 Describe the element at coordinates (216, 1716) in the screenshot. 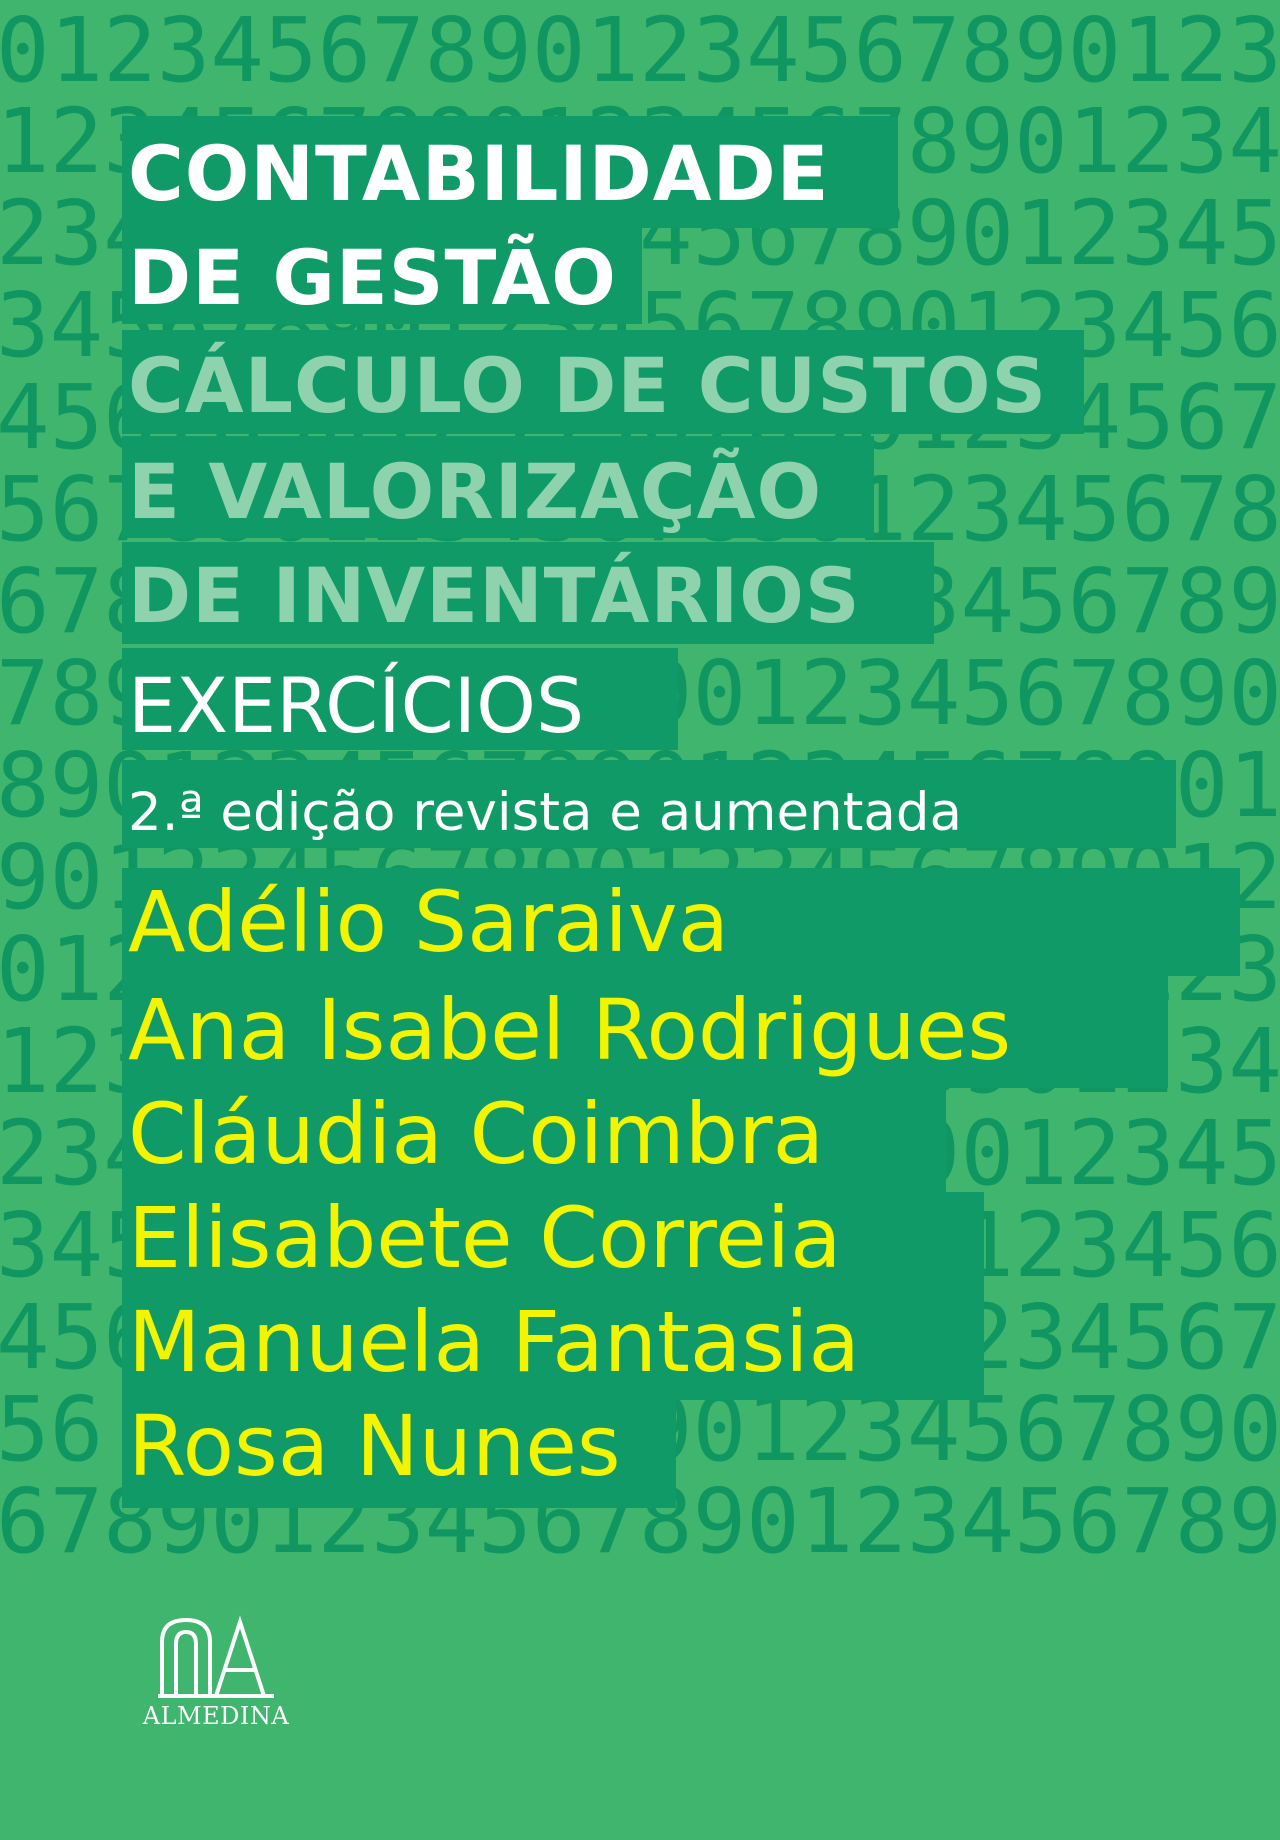

I see `publisher-name: ALMEDINA` at that location.